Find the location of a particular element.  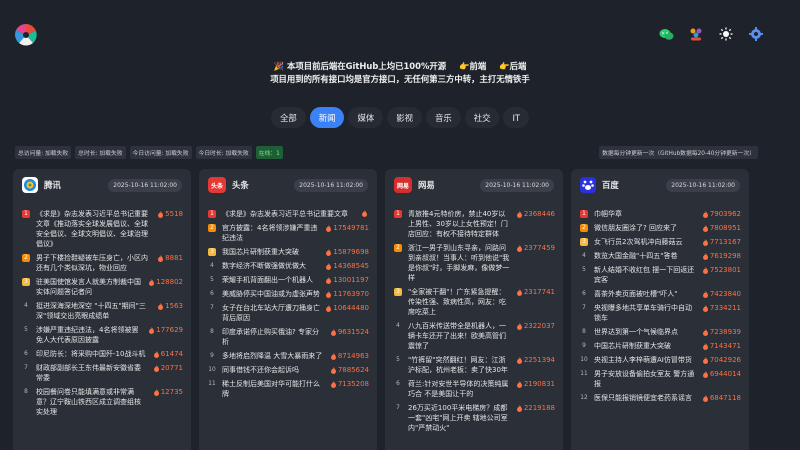

news-item: 7 财政部副部长王东伟最新安徽省委常委 20771 is located at coordinates (102, 373).